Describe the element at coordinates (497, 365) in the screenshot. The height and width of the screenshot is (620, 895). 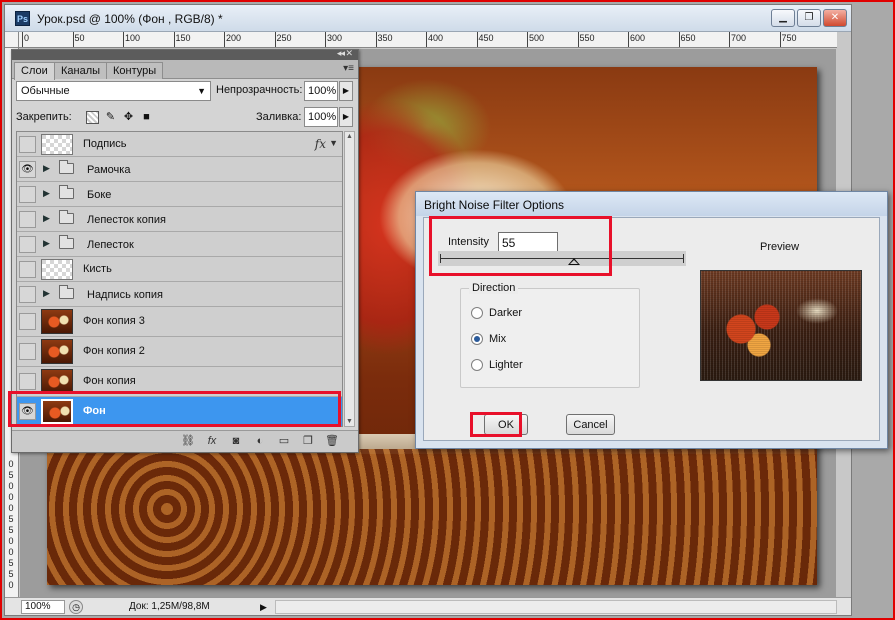
I see `radio-lighter: Lighter` at that location.